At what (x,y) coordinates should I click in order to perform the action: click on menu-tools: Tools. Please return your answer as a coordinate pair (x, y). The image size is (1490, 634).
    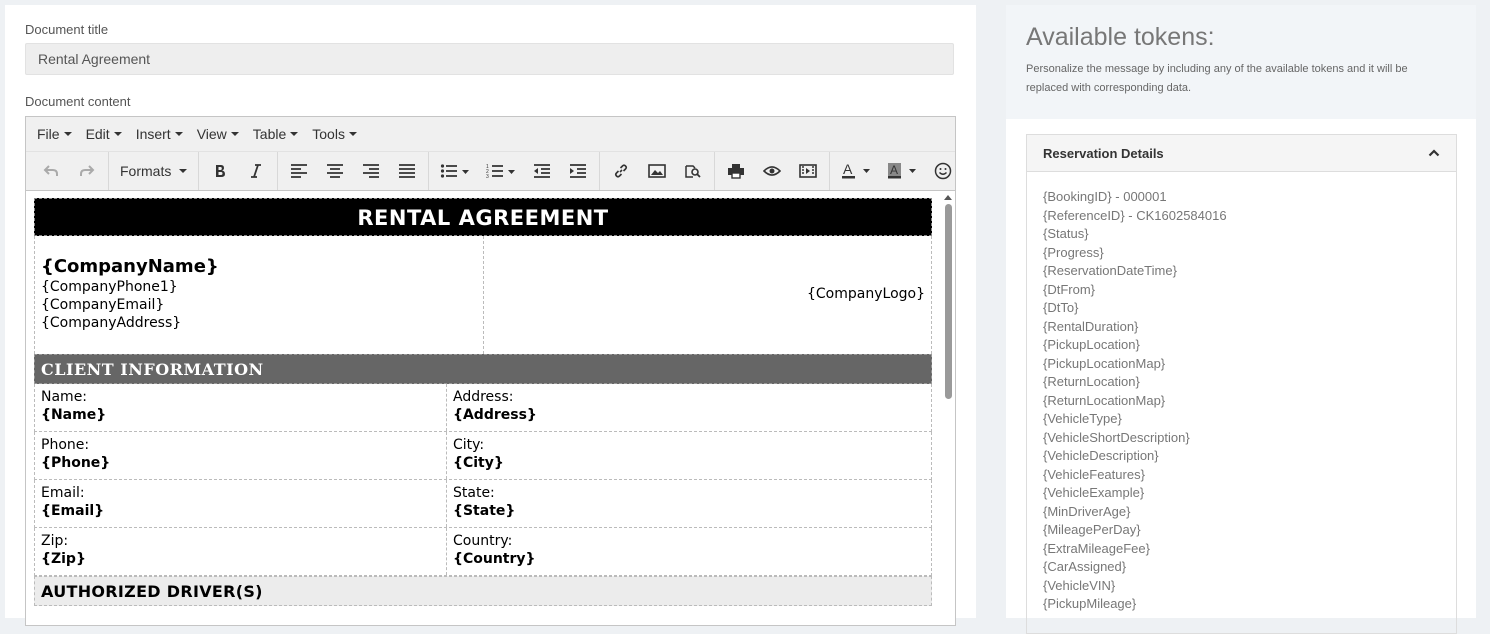
    Looking at the image, I should click on (334, 134).